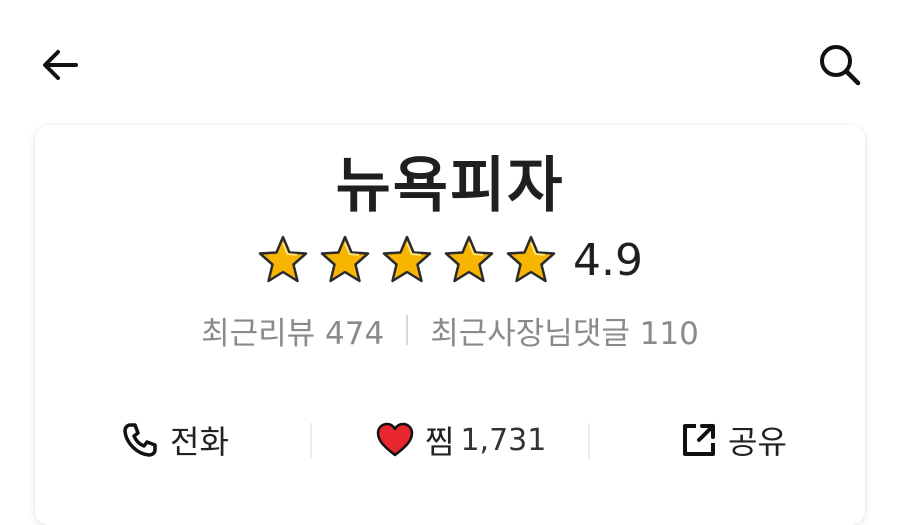 The image size is (900, 525). I want to click on search-icon, so click(840, 65).